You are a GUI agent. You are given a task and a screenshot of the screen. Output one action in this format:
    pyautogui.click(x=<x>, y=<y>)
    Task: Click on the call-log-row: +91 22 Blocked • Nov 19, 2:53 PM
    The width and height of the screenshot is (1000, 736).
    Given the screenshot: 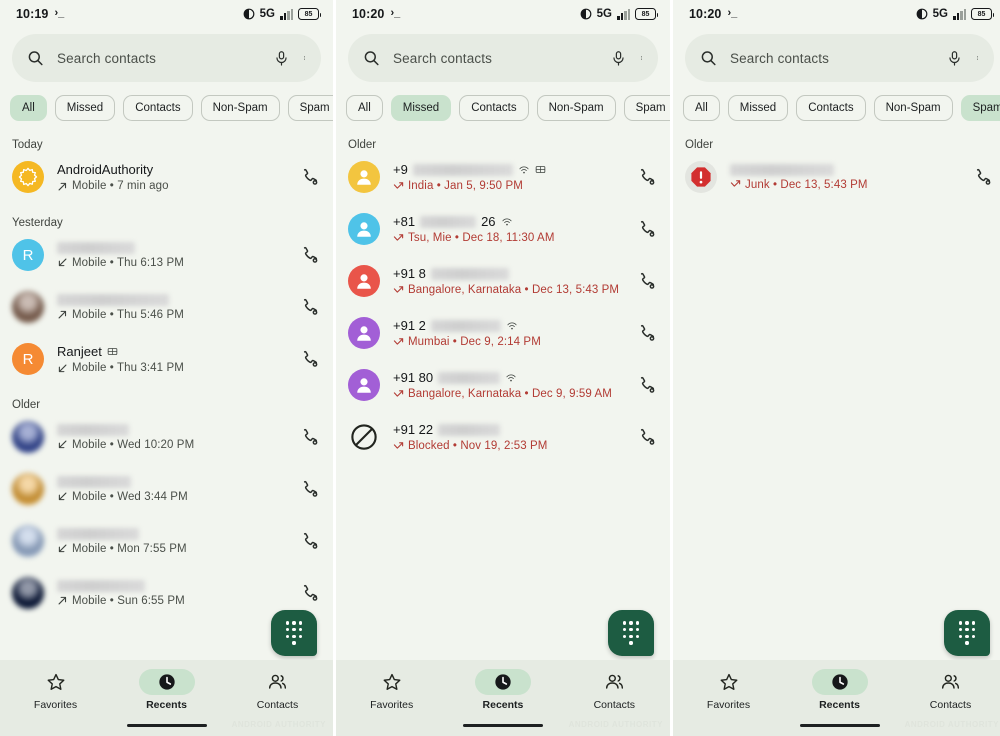 What is the action you would take?
    pyautogui.click(x=503, y=437)
    